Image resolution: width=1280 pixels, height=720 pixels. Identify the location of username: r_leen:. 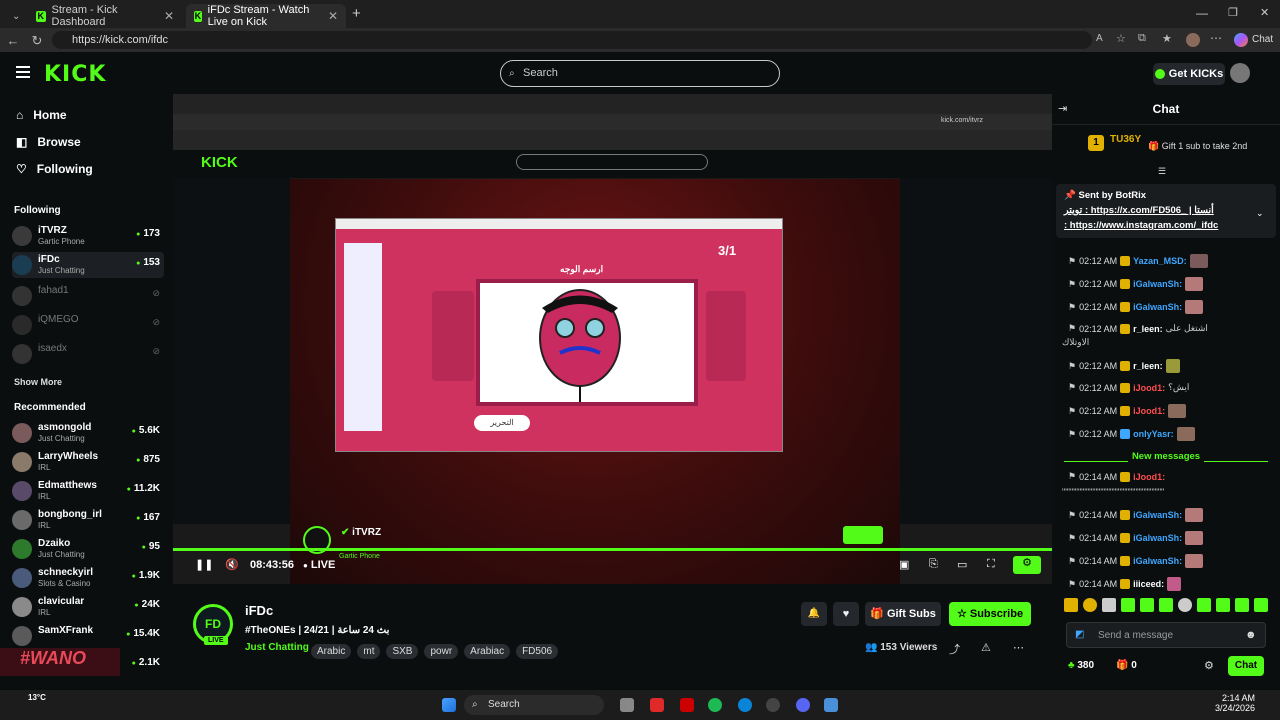
(1148, 366).